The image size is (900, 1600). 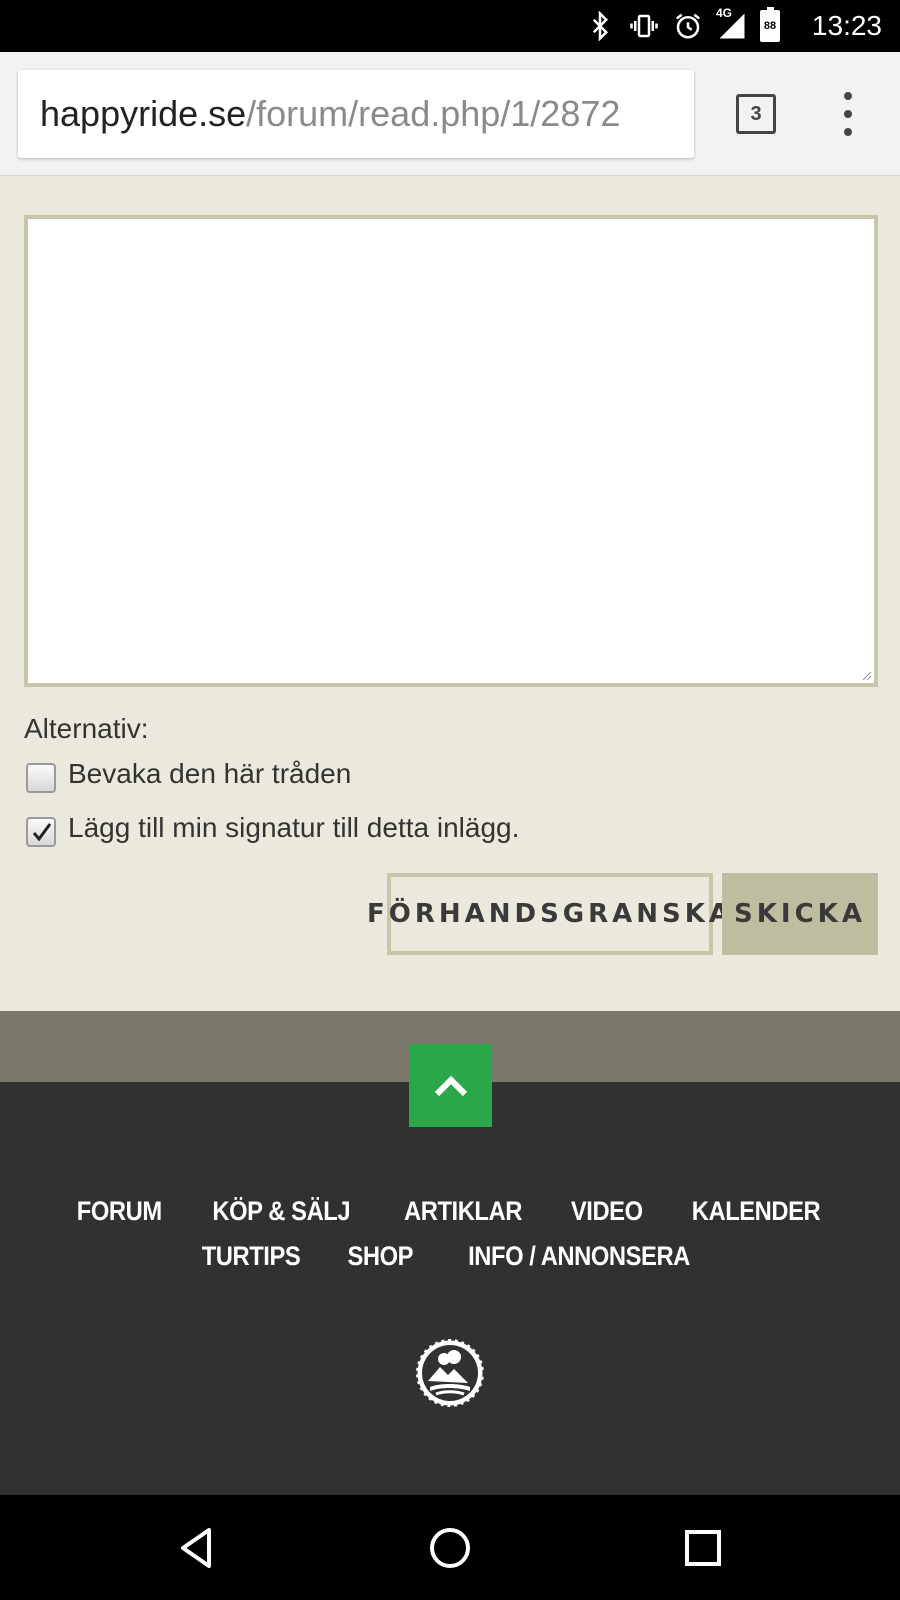 What do you see at coordinates (724, 13) in the screenshot?
I see `network-type: 4G` at bounding box center [724, 13].